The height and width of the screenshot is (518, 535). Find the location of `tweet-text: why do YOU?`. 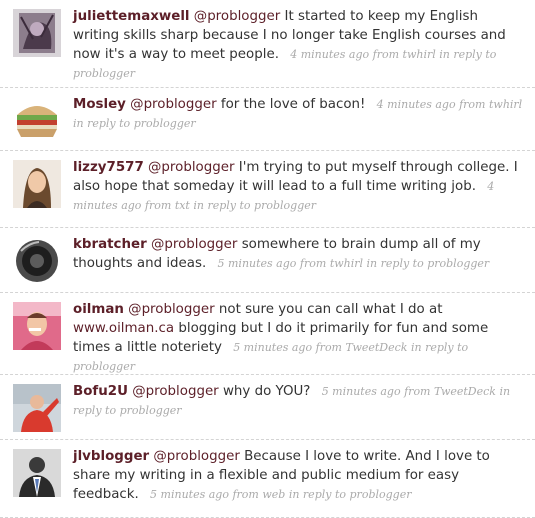

tweet-text: why do YOU? is located at coordinates (266, 391).